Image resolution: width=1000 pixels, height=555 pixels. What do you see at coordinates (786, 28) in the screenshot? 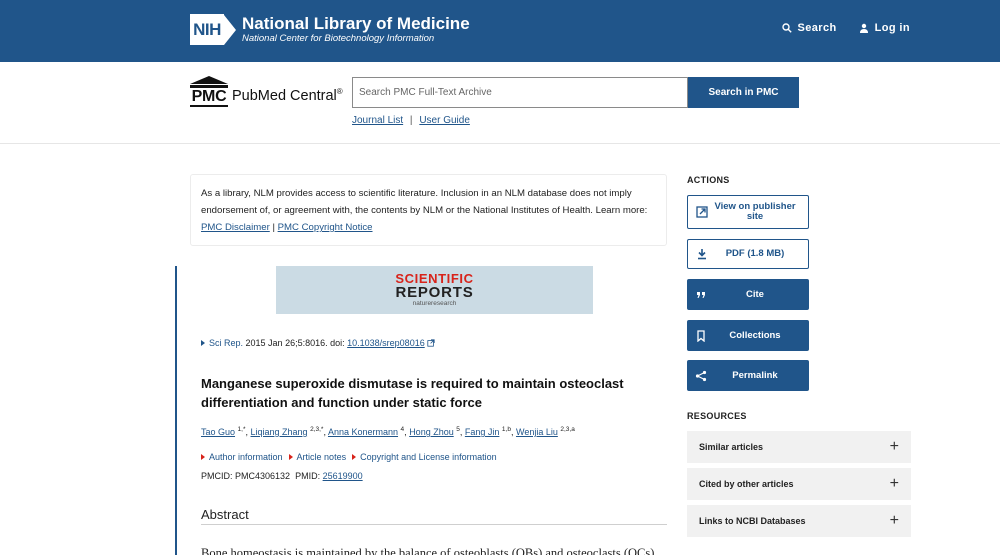
I see `search-icon` at bounding box center [786, 28].